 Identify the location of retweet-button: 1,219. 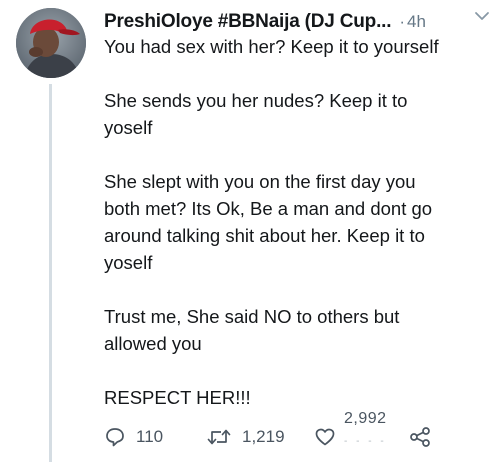
(245, 437).